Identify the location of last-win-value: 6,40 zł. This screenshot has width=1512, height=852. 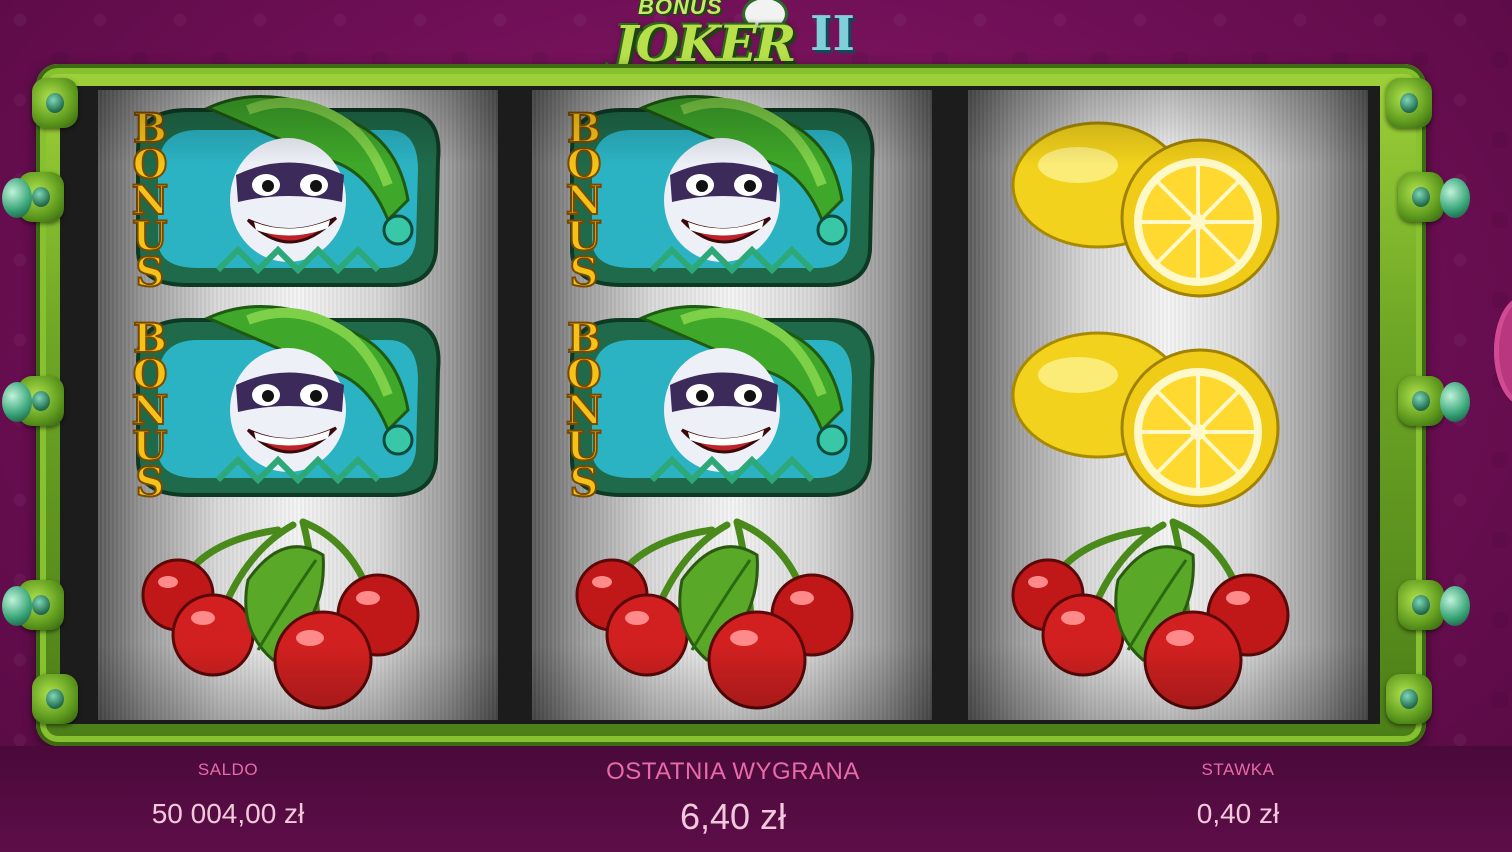
(733, 816).